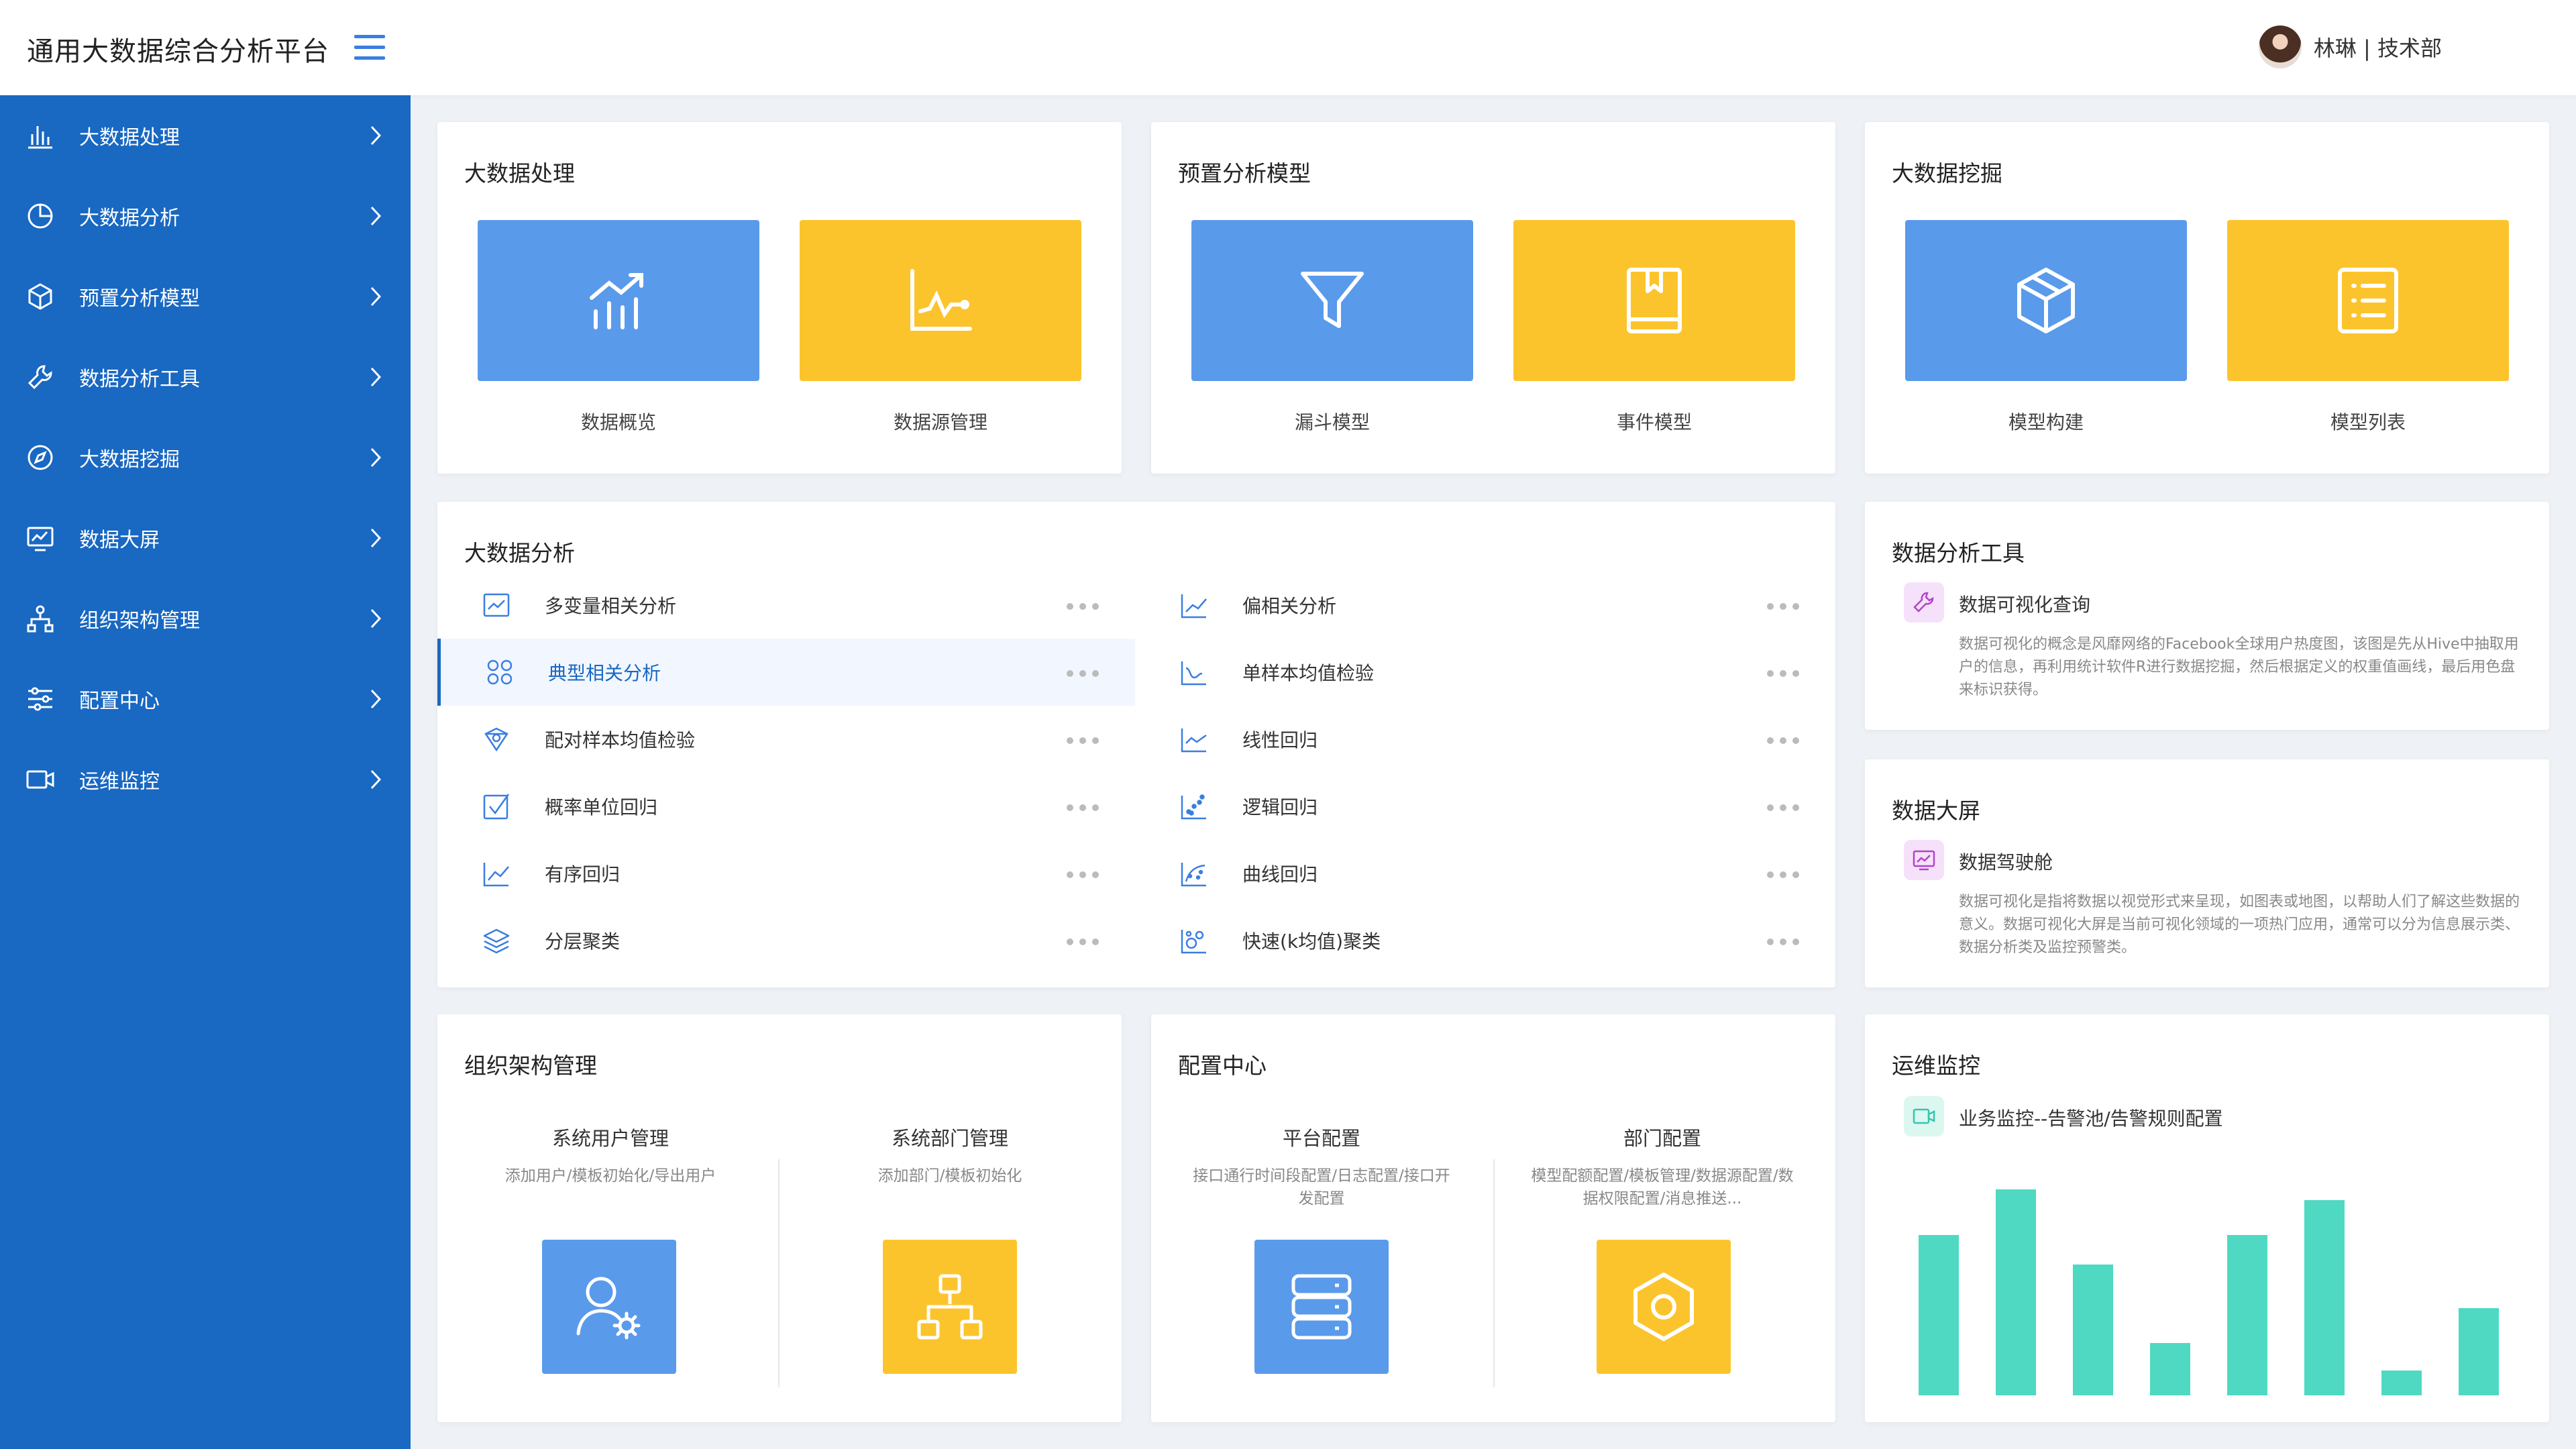 This screenshot has height=1449, width=2576. Describe the element at coordinates (205, 538) in the screenshot. I see `sidebar-item-data-screen: 数据大屏` at that location.